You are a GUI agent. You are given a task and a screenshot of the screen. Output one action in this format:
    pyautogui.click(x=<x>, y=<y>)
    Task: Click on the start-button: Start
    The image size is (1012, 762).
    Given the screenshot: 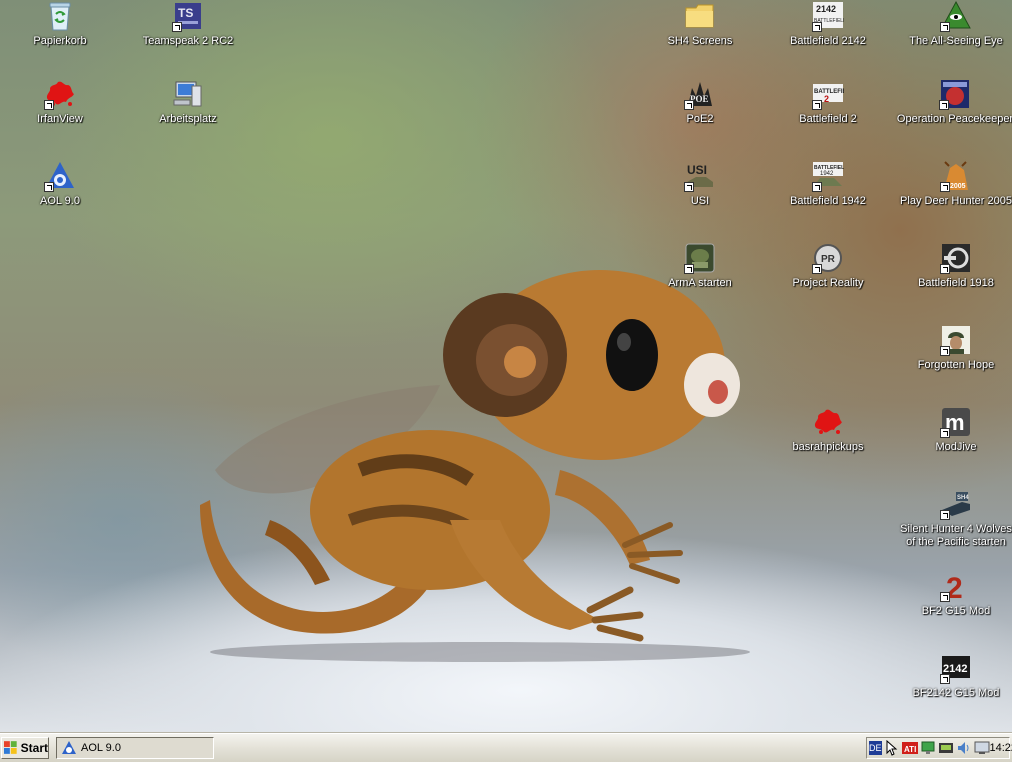 What is the action you would take?
    pyautogui.click(x=25, y=748)
    